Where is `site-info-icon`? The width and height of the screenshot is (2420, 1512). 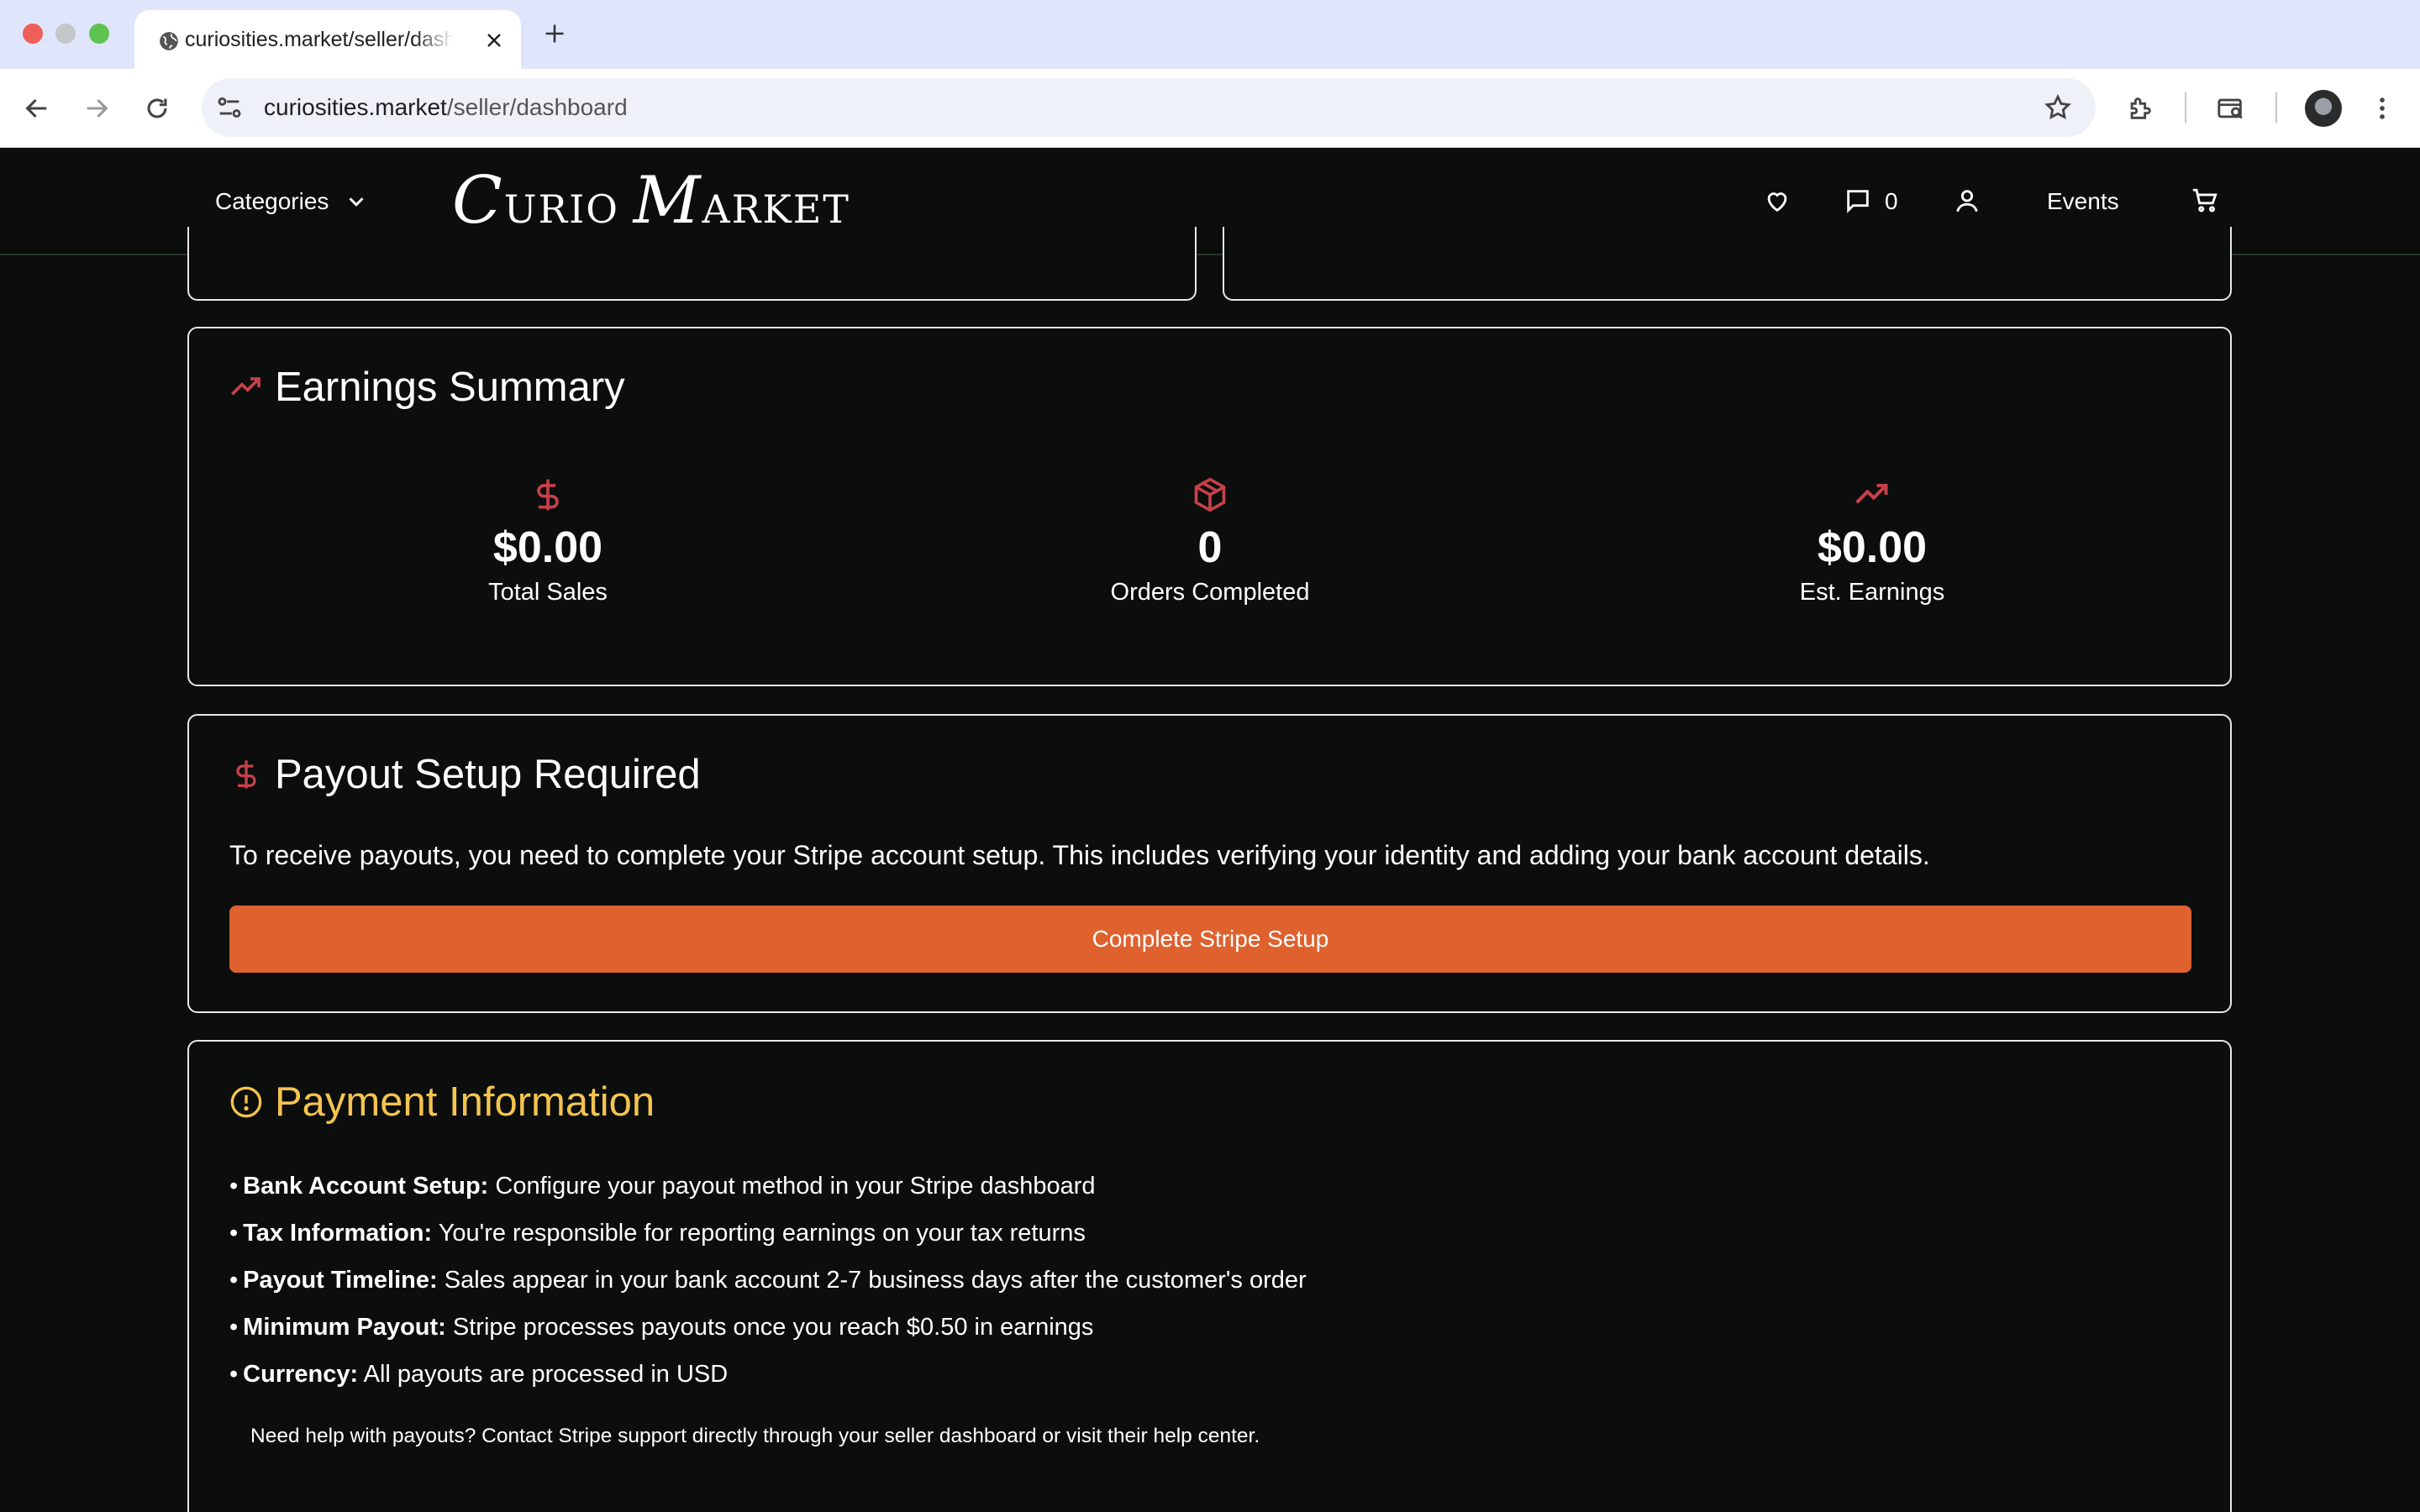
site-info-icon is located at coordinates (229, 107).